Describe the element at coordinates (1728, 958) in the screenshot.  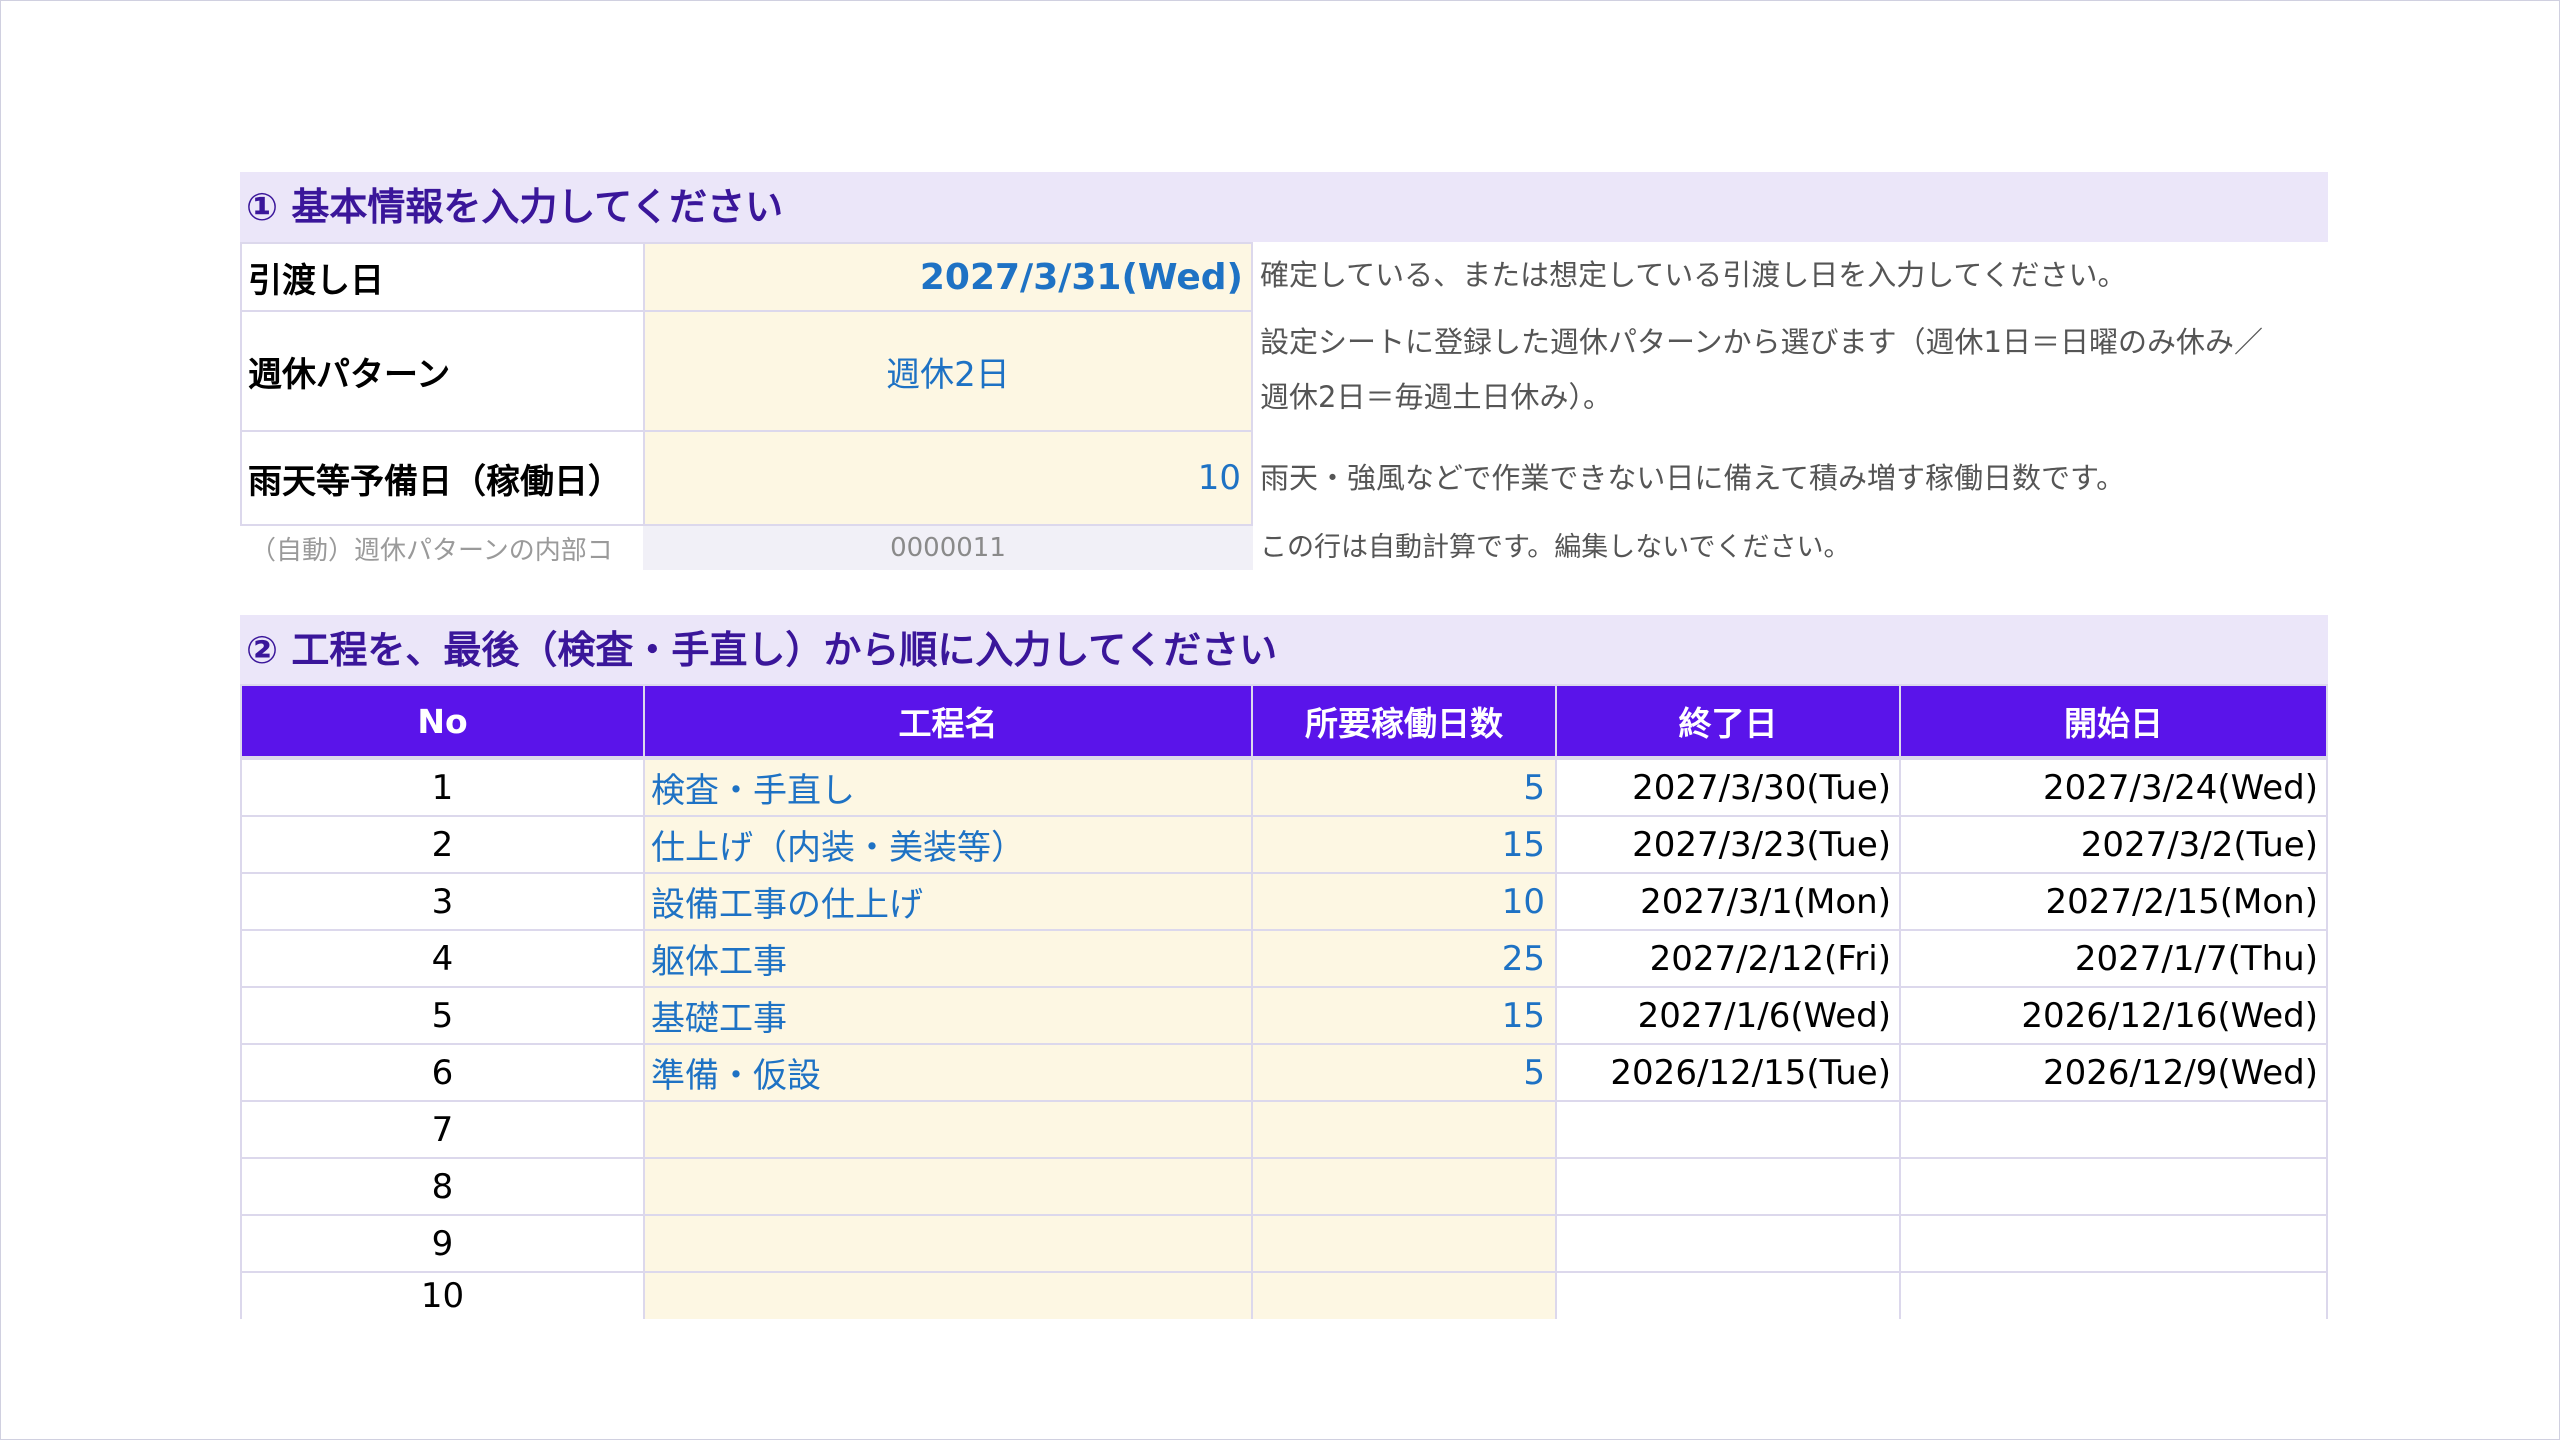
I see `row-4-end-date: 2027/2/12(Fri)` at that location.